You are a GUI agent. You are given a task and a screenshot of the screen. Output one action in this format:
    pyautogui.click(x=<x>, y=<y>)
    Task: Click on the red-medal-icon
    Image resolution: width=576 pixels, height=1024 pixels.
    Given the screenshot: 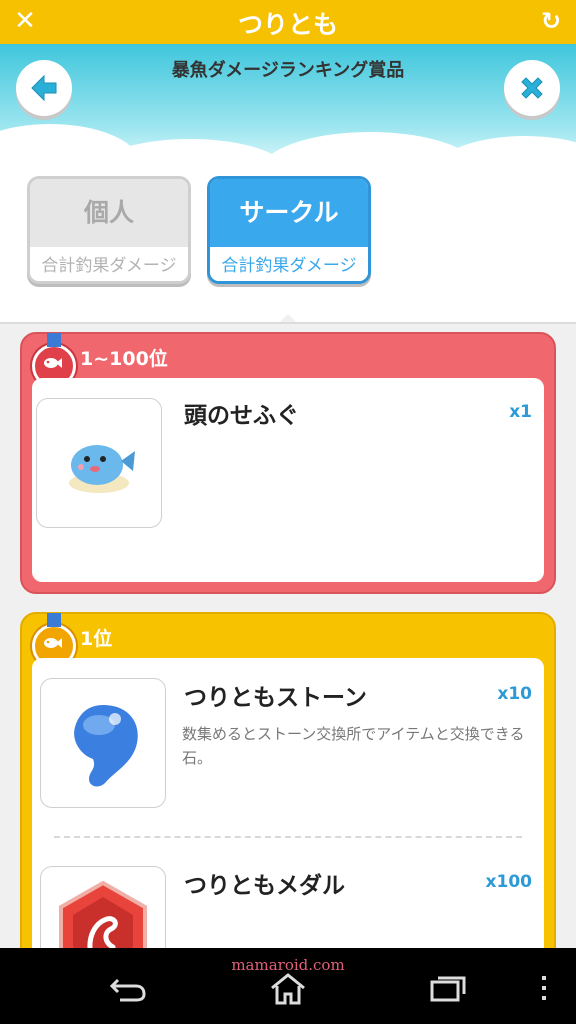 What is the action you would take?
    pyautogui.click(x=103, y=915)
    